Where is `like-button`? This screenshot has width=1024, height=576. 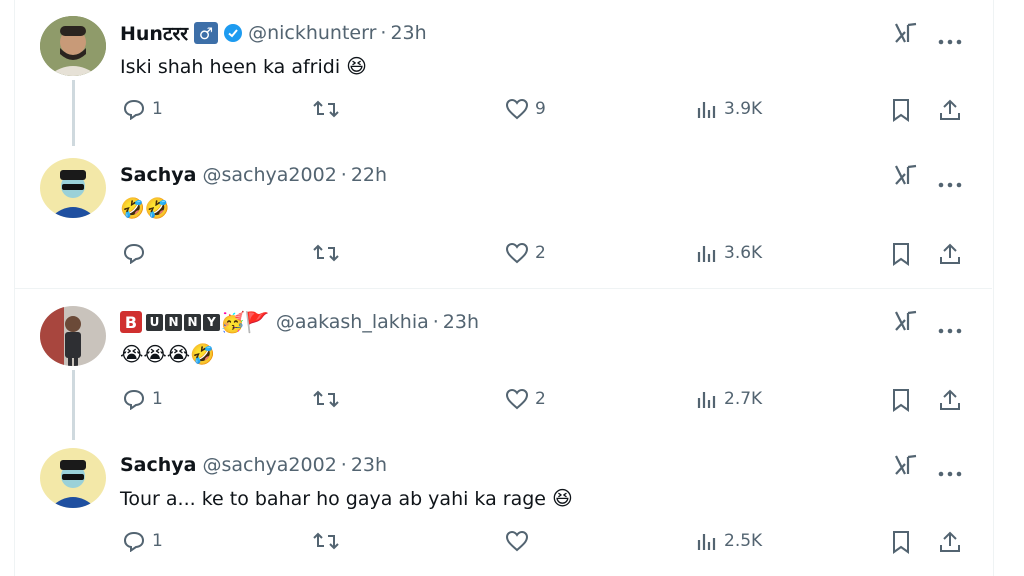
like-button is located at coordinates (520, 541).